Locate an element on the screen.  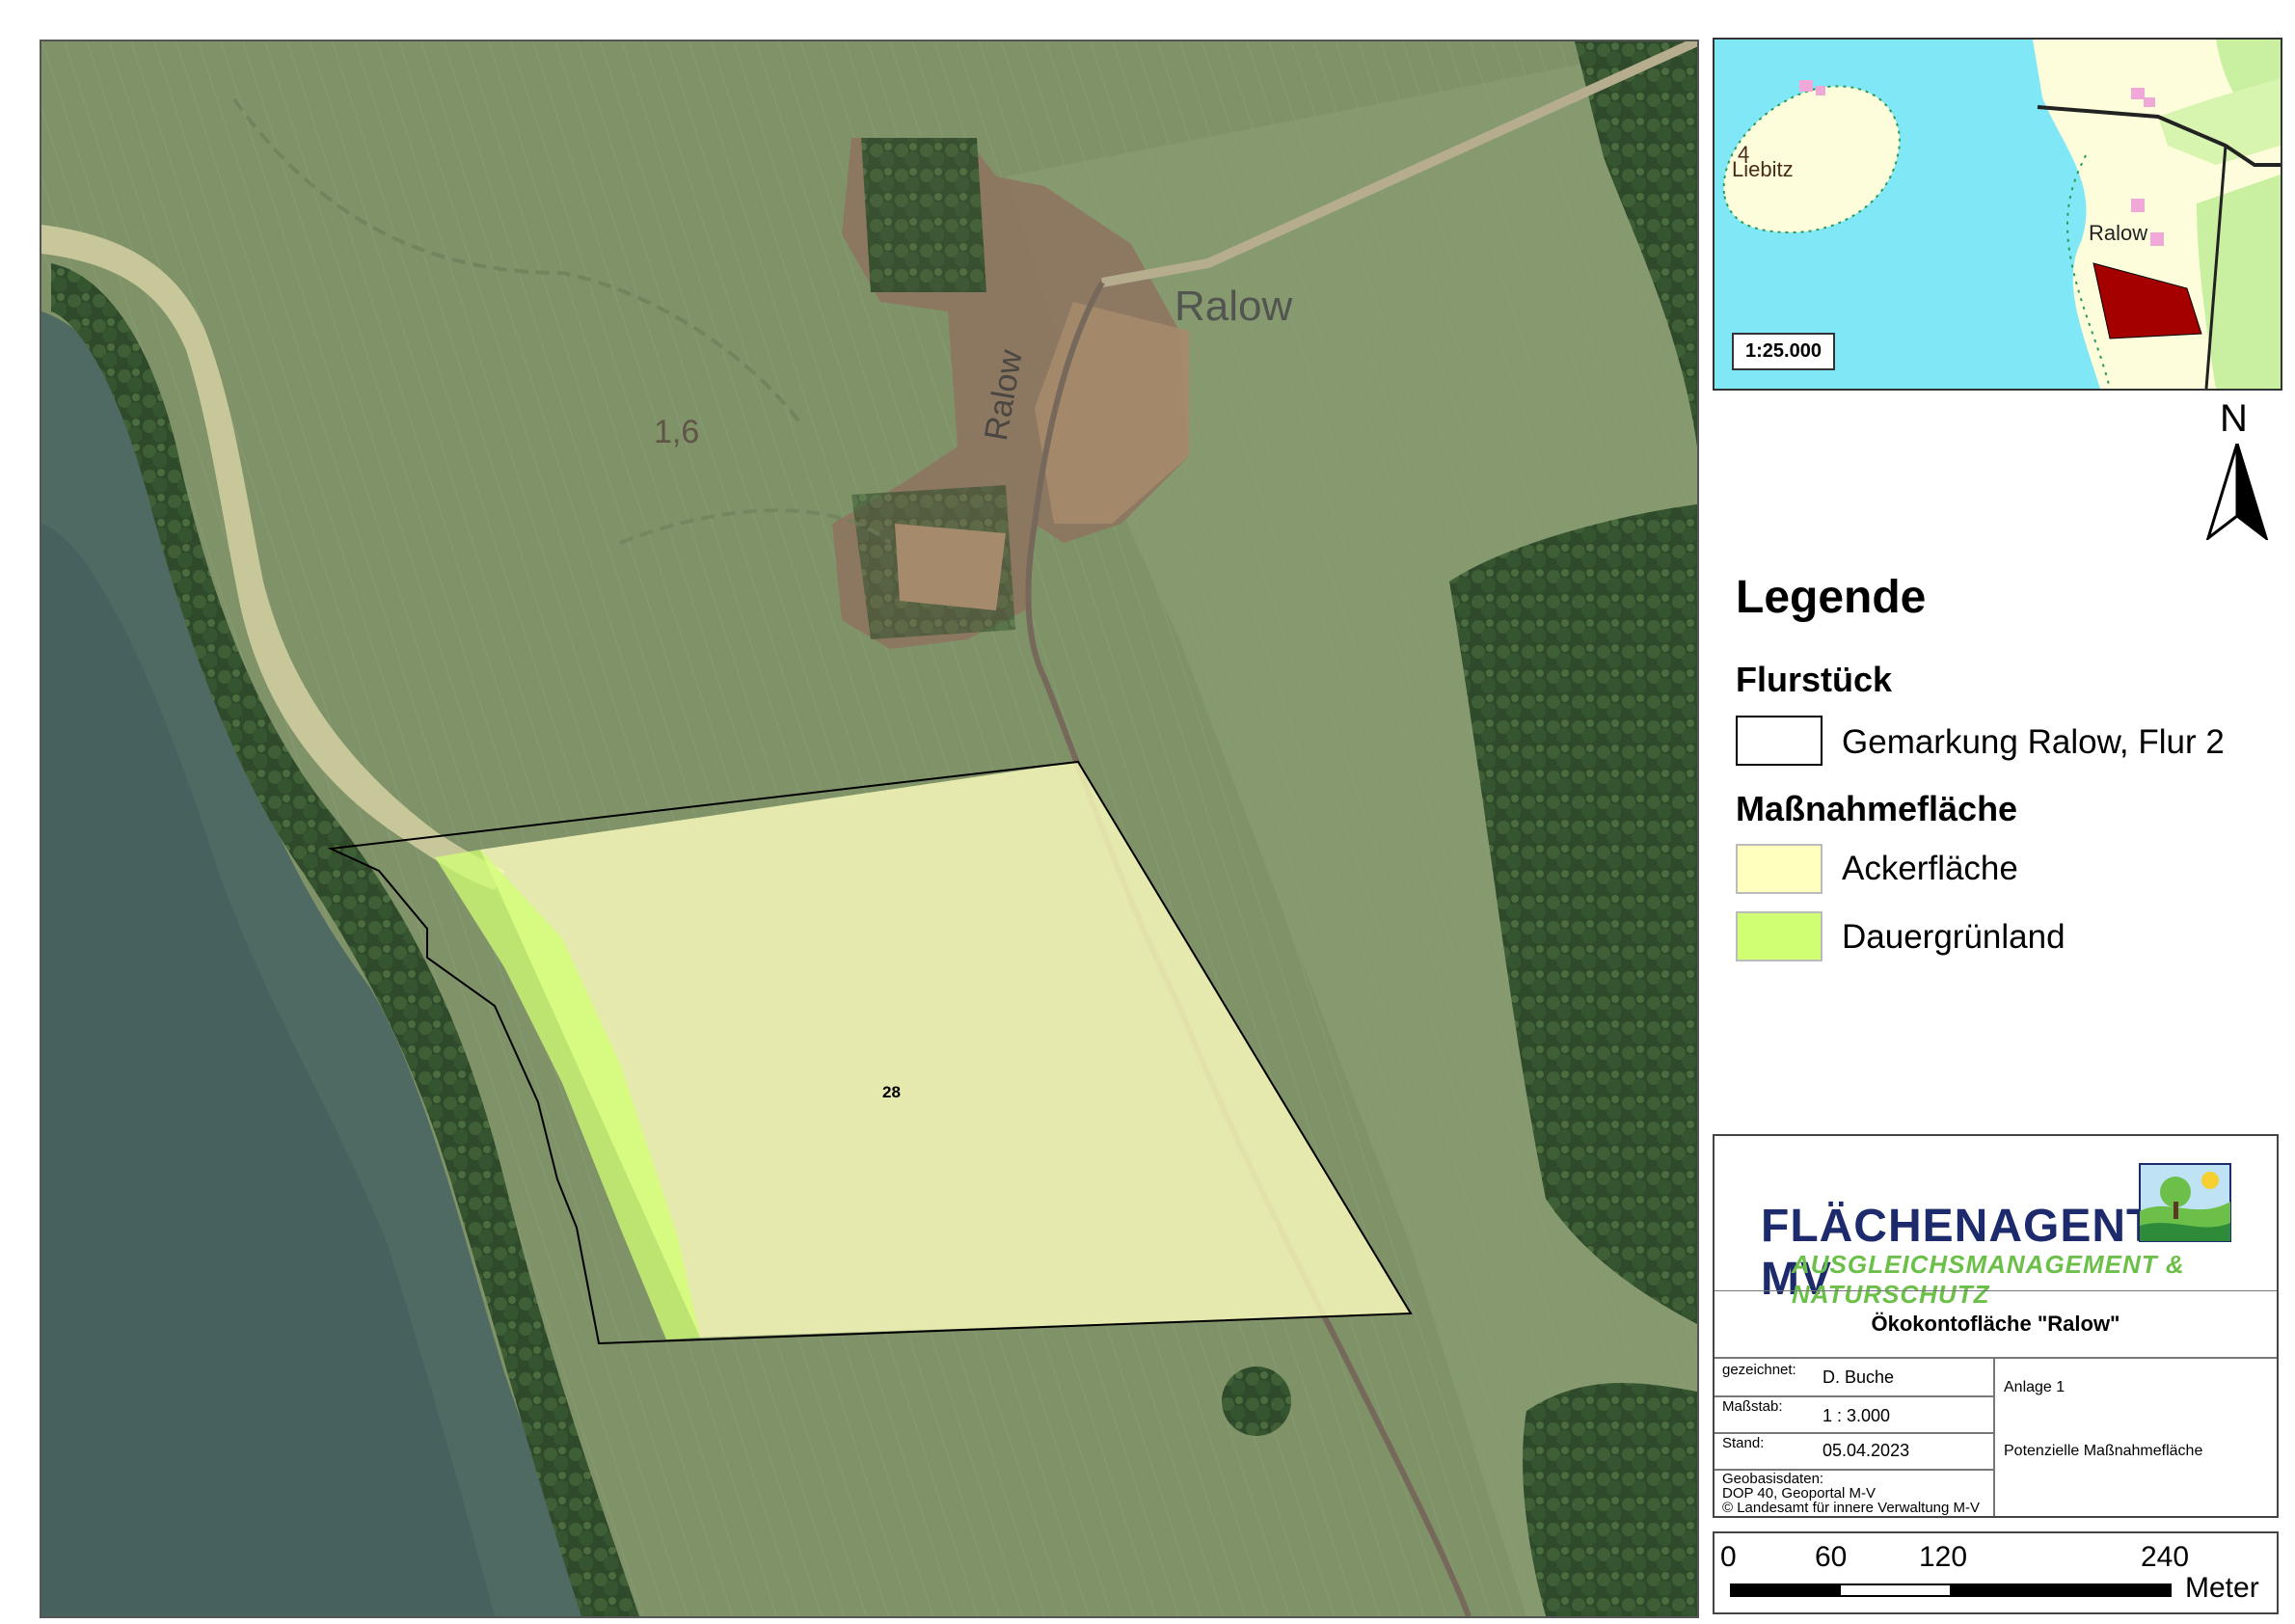
logo-text-bold: FLÄCHEN is located at coordinates (1875, 1226).